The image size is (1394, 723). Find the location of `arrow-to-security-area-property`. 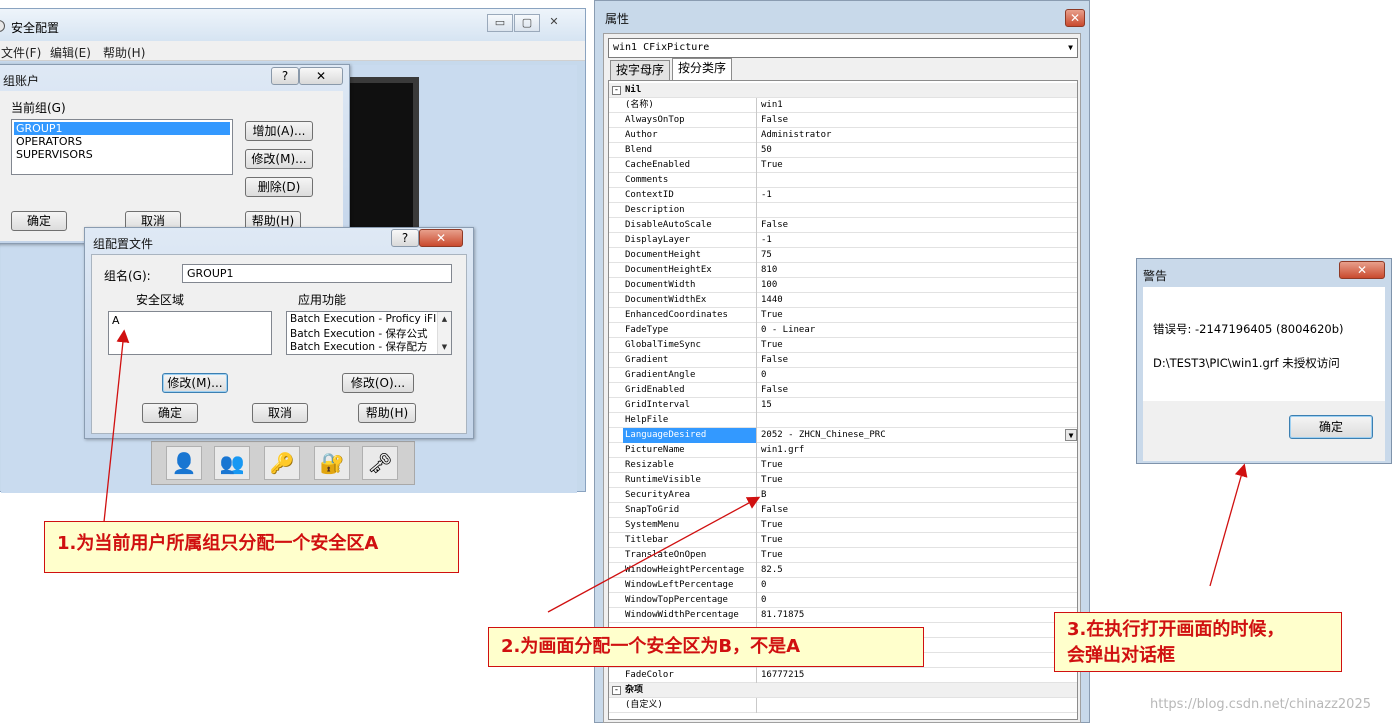

arrow-to-security-area-property is located at coordinates (654, 554).